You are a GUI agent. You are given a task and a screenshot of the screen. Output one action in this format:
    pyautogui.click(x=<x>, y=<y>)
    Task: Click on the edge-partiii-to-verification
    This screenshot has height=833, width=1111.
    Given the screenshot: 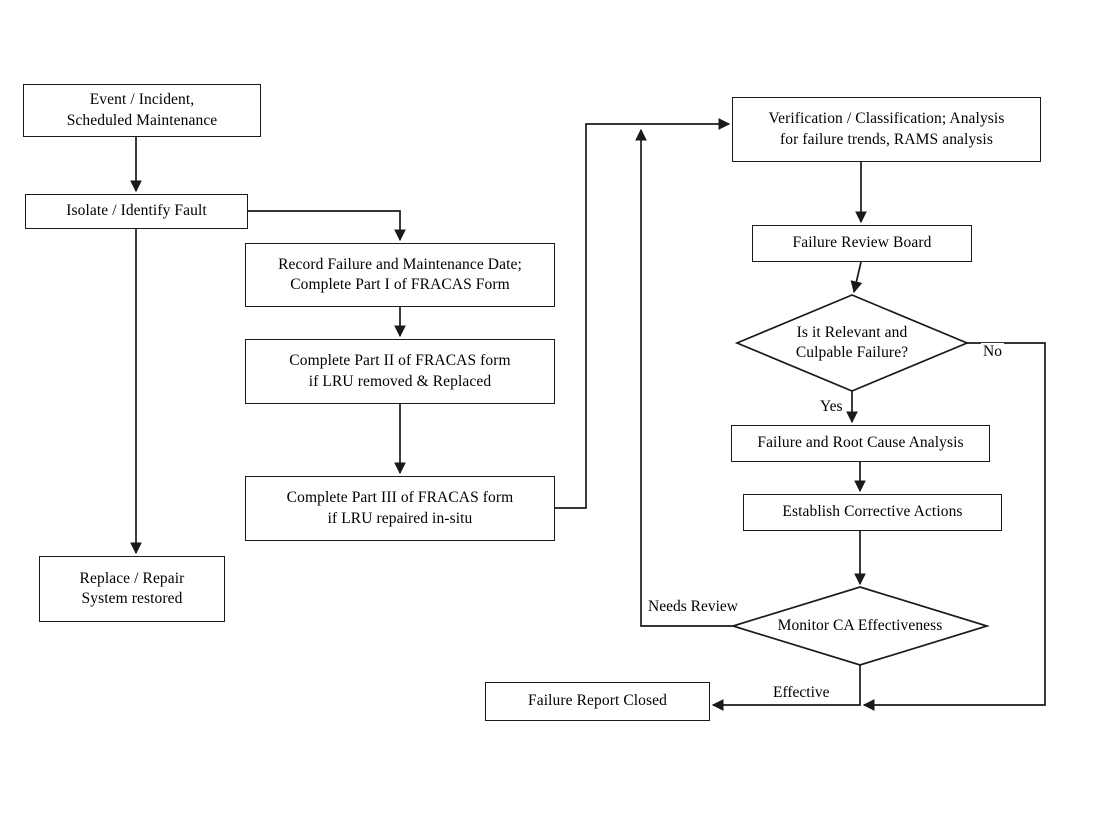 What is the action you would take?
    pyautogui.click(x=643, y=313)
    